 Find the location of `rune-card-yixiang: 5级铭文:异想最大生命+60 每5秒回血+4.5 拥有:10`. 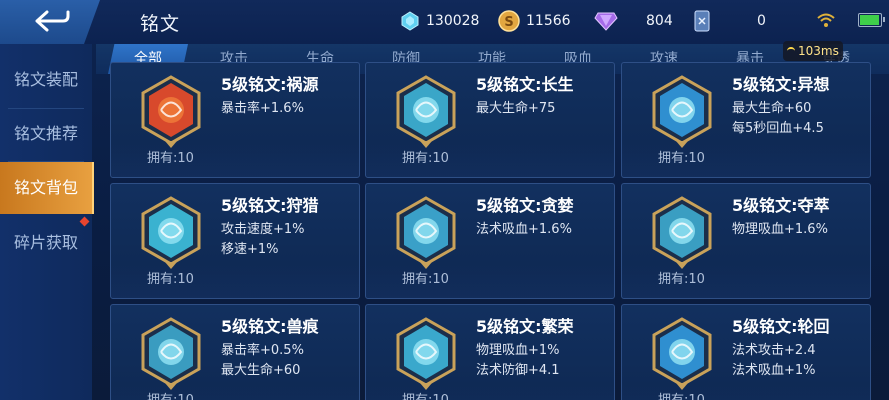

rune-card-yixiang: 5级铭文:异想最大生命+60 每5秒回血+4.5 拥有:10 is located at coordinates (746, 120).